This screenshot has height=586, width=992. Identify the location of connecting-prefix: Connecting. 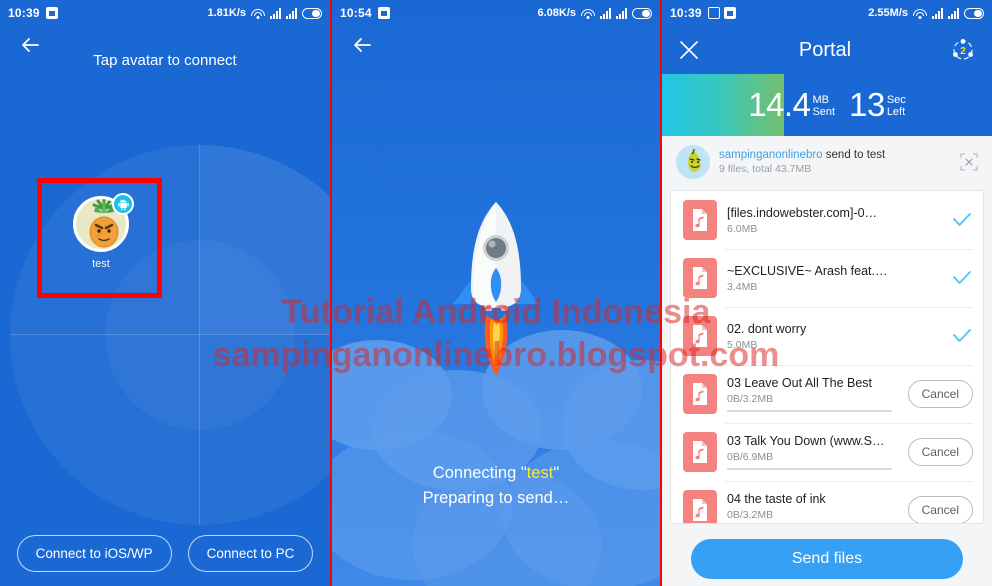
(476, 472).